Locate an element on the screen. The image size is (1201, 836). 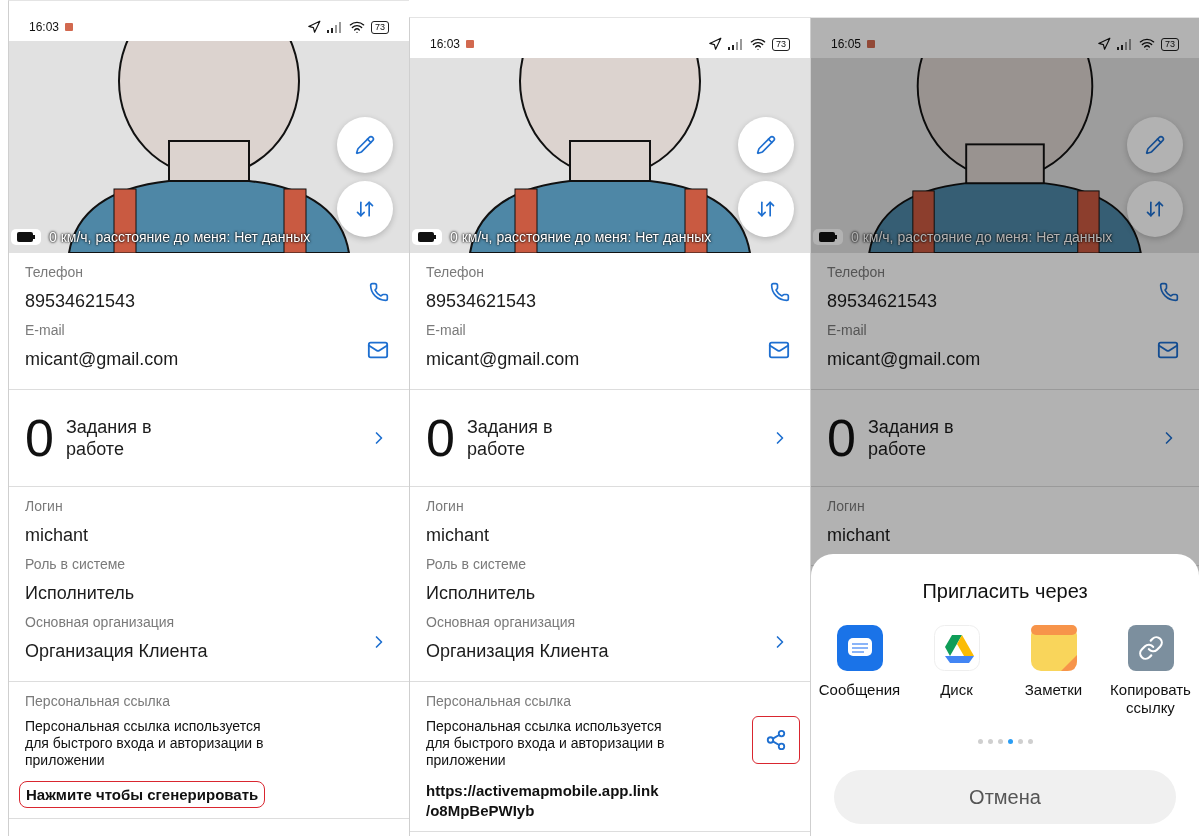
share-target: Копировать ссылку is located at coordinates (1150, 671).